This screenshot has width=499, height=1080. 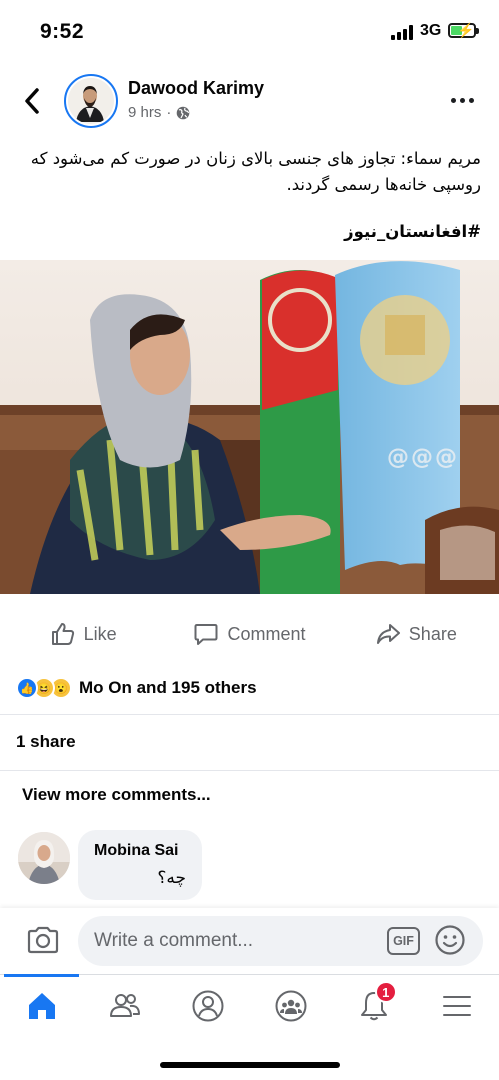 I want to click on share-icon, so click(x=388, y=634).